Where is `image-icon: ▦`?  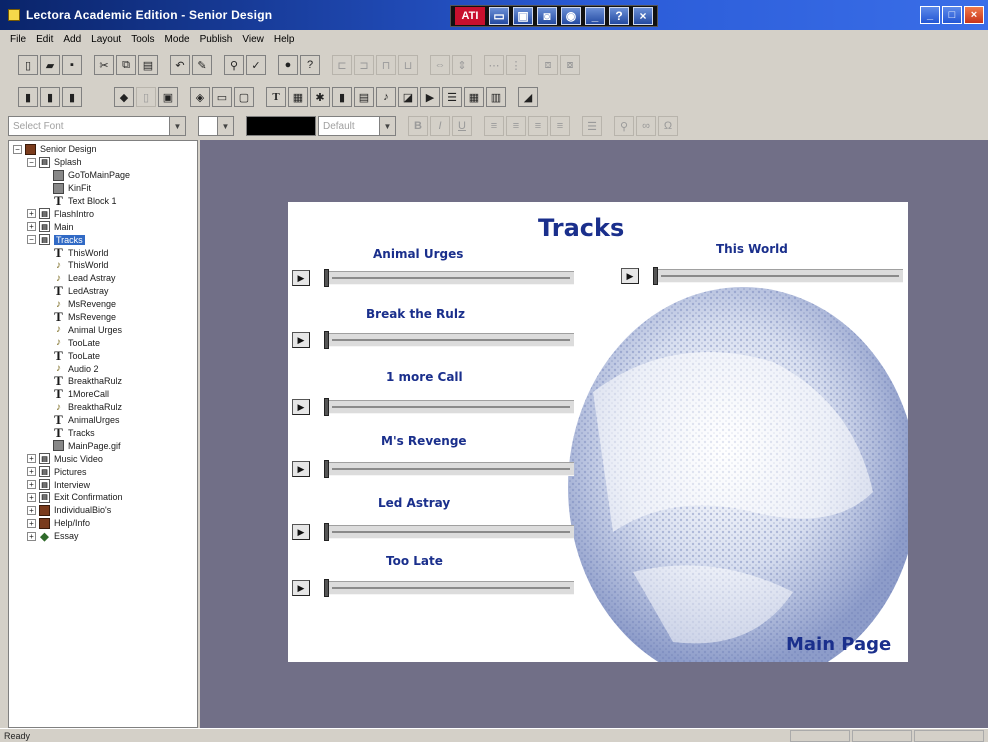
image-icon: ▦ is located at coordinates (298, 97).